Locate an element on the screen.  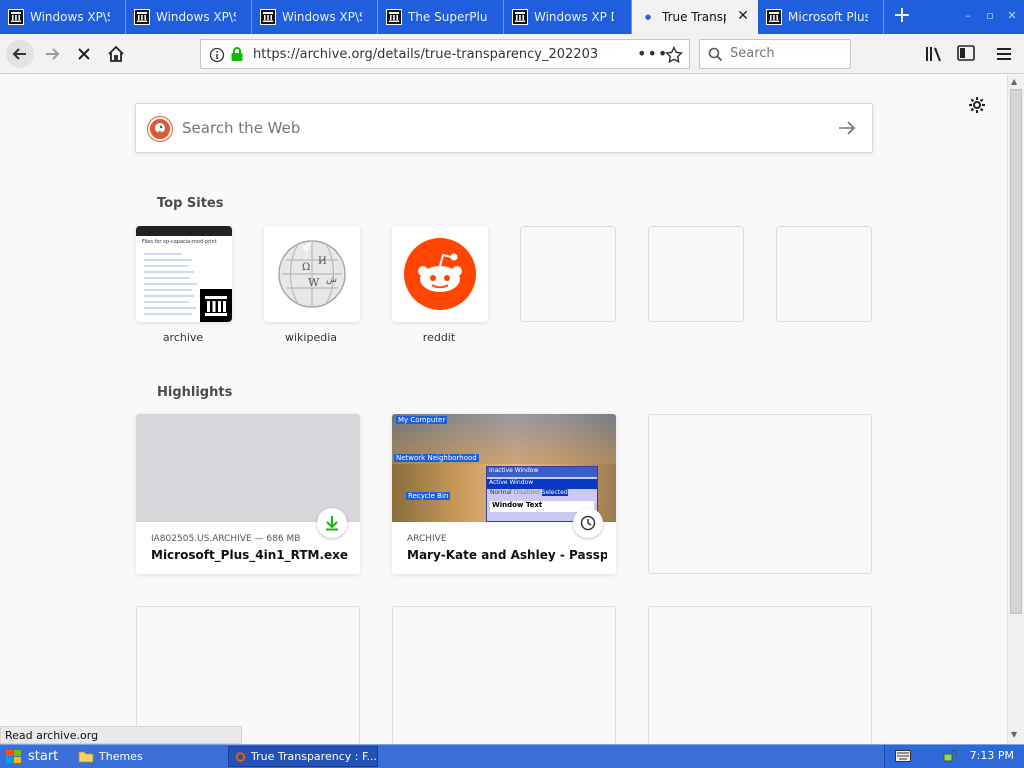
tab: Windows XP Dark is located at coordinates (568, 17).